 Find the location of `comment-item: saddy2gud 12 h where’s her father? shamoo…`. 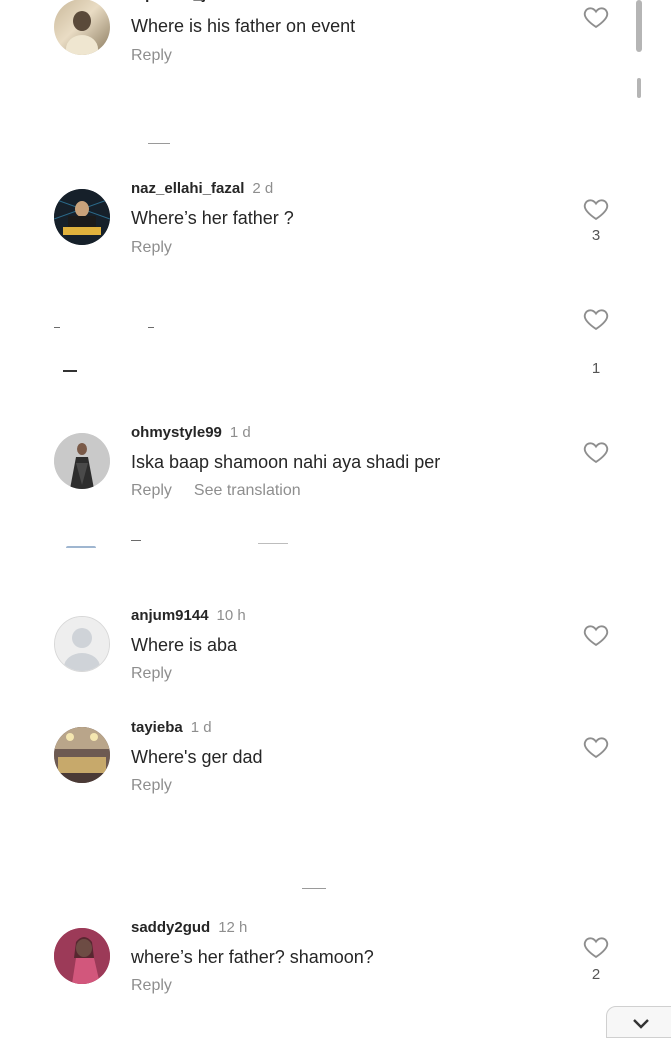

comment-item: saddy2gud 12 h where’s her father? shamoo… is located at coordinates (335, 967).